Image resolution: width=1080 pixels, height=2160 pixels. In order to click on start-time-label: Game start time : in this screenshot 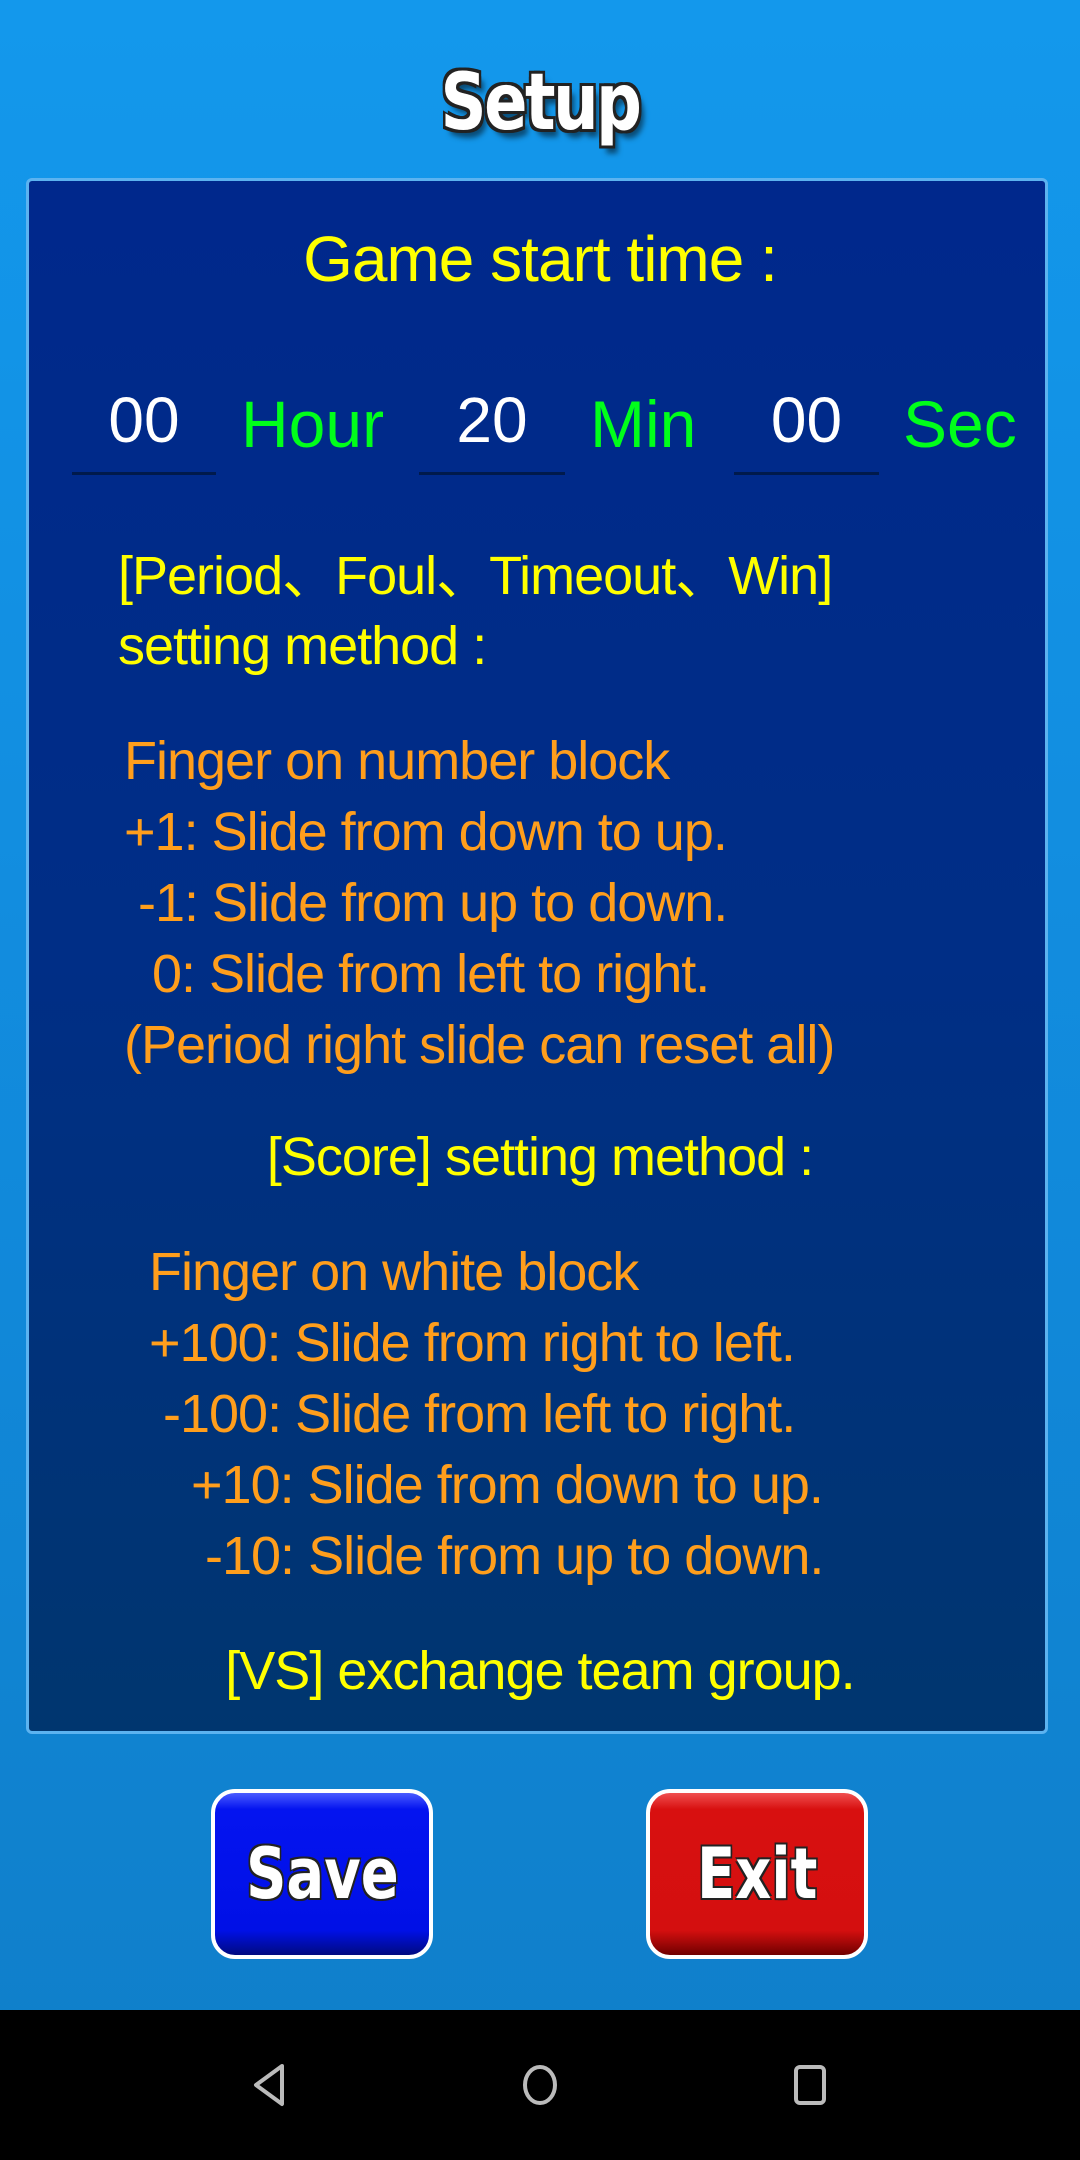, I will do `click(540, 259)`.